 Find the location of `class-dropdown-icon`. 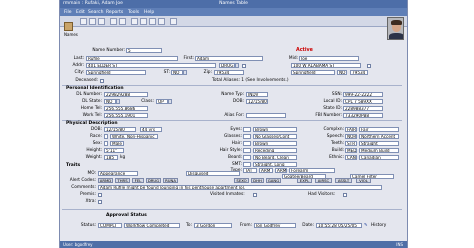

class-dropdown-icon is located at coordinates (170, 101).